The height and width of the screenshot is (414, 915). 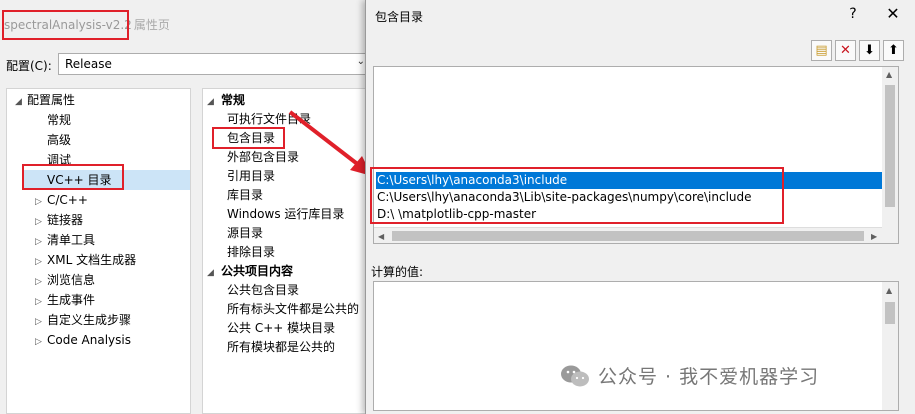 I want to click on property-item: 库目录, so click(x=245, y=195).